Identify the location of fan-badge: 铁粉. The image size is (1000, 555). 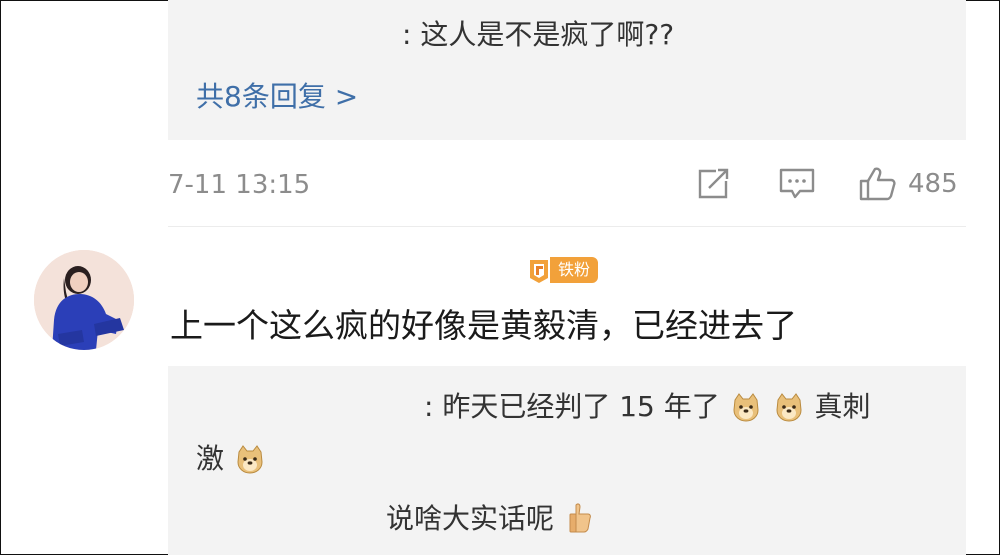
(563, 270).